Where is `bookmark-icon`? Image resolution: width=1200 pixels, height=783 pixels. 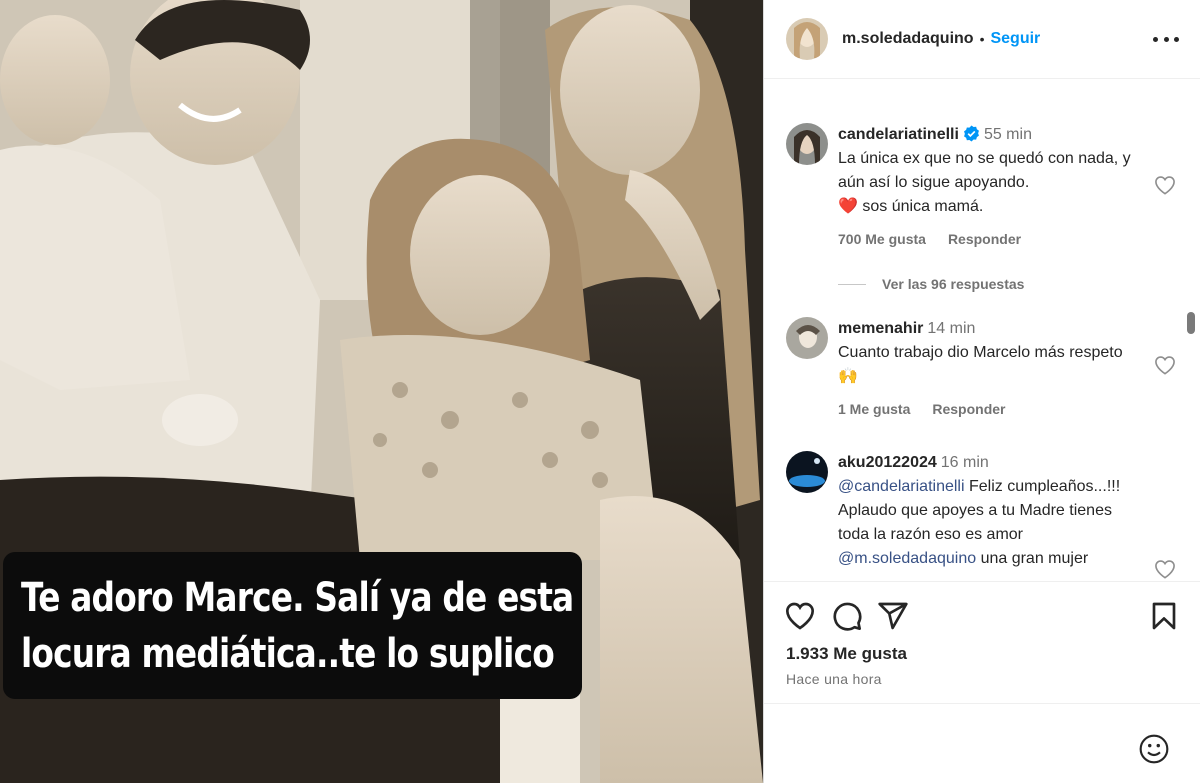 bookmark-icon is located at coordinates (1164, 616).